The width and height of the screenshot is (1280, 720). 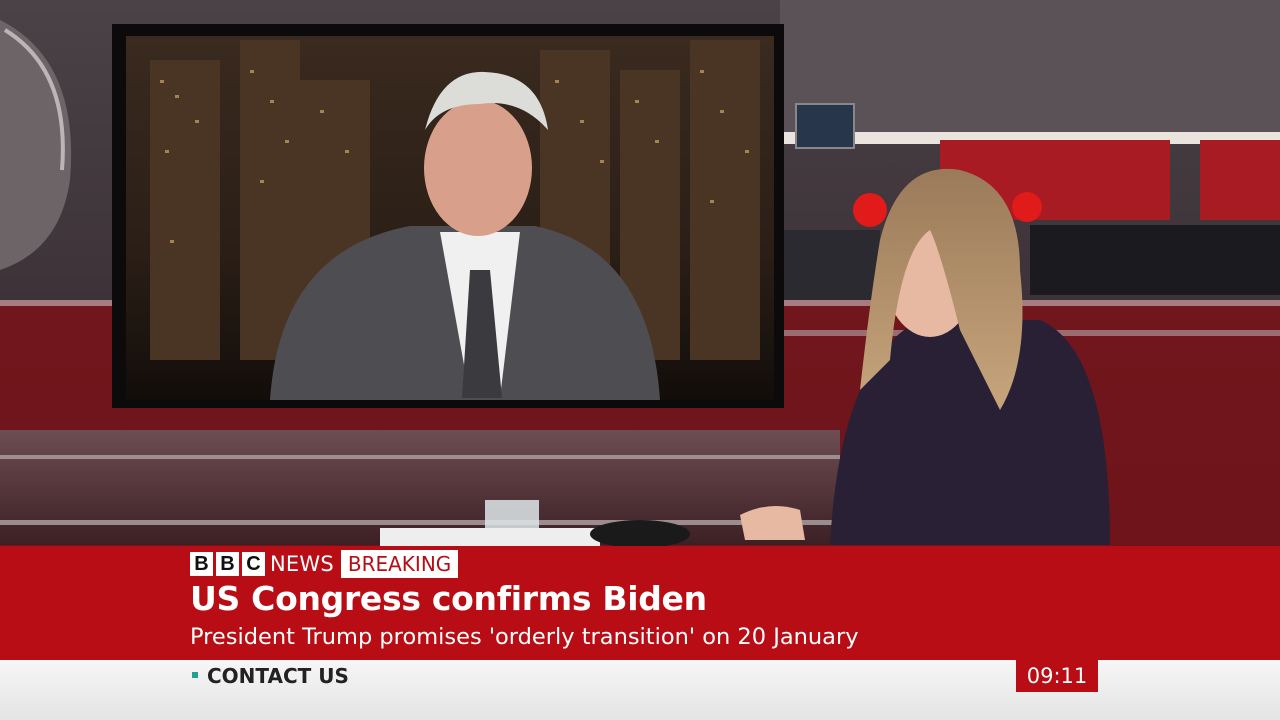 I want to click on headline: US Congress confirms Biden, so click(x=448, y=598).